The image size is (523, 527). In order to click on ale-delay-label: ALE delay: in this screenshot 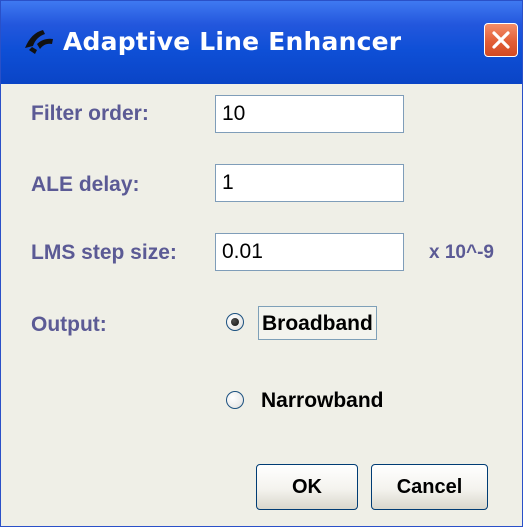, I will do `click(85, 184)`.